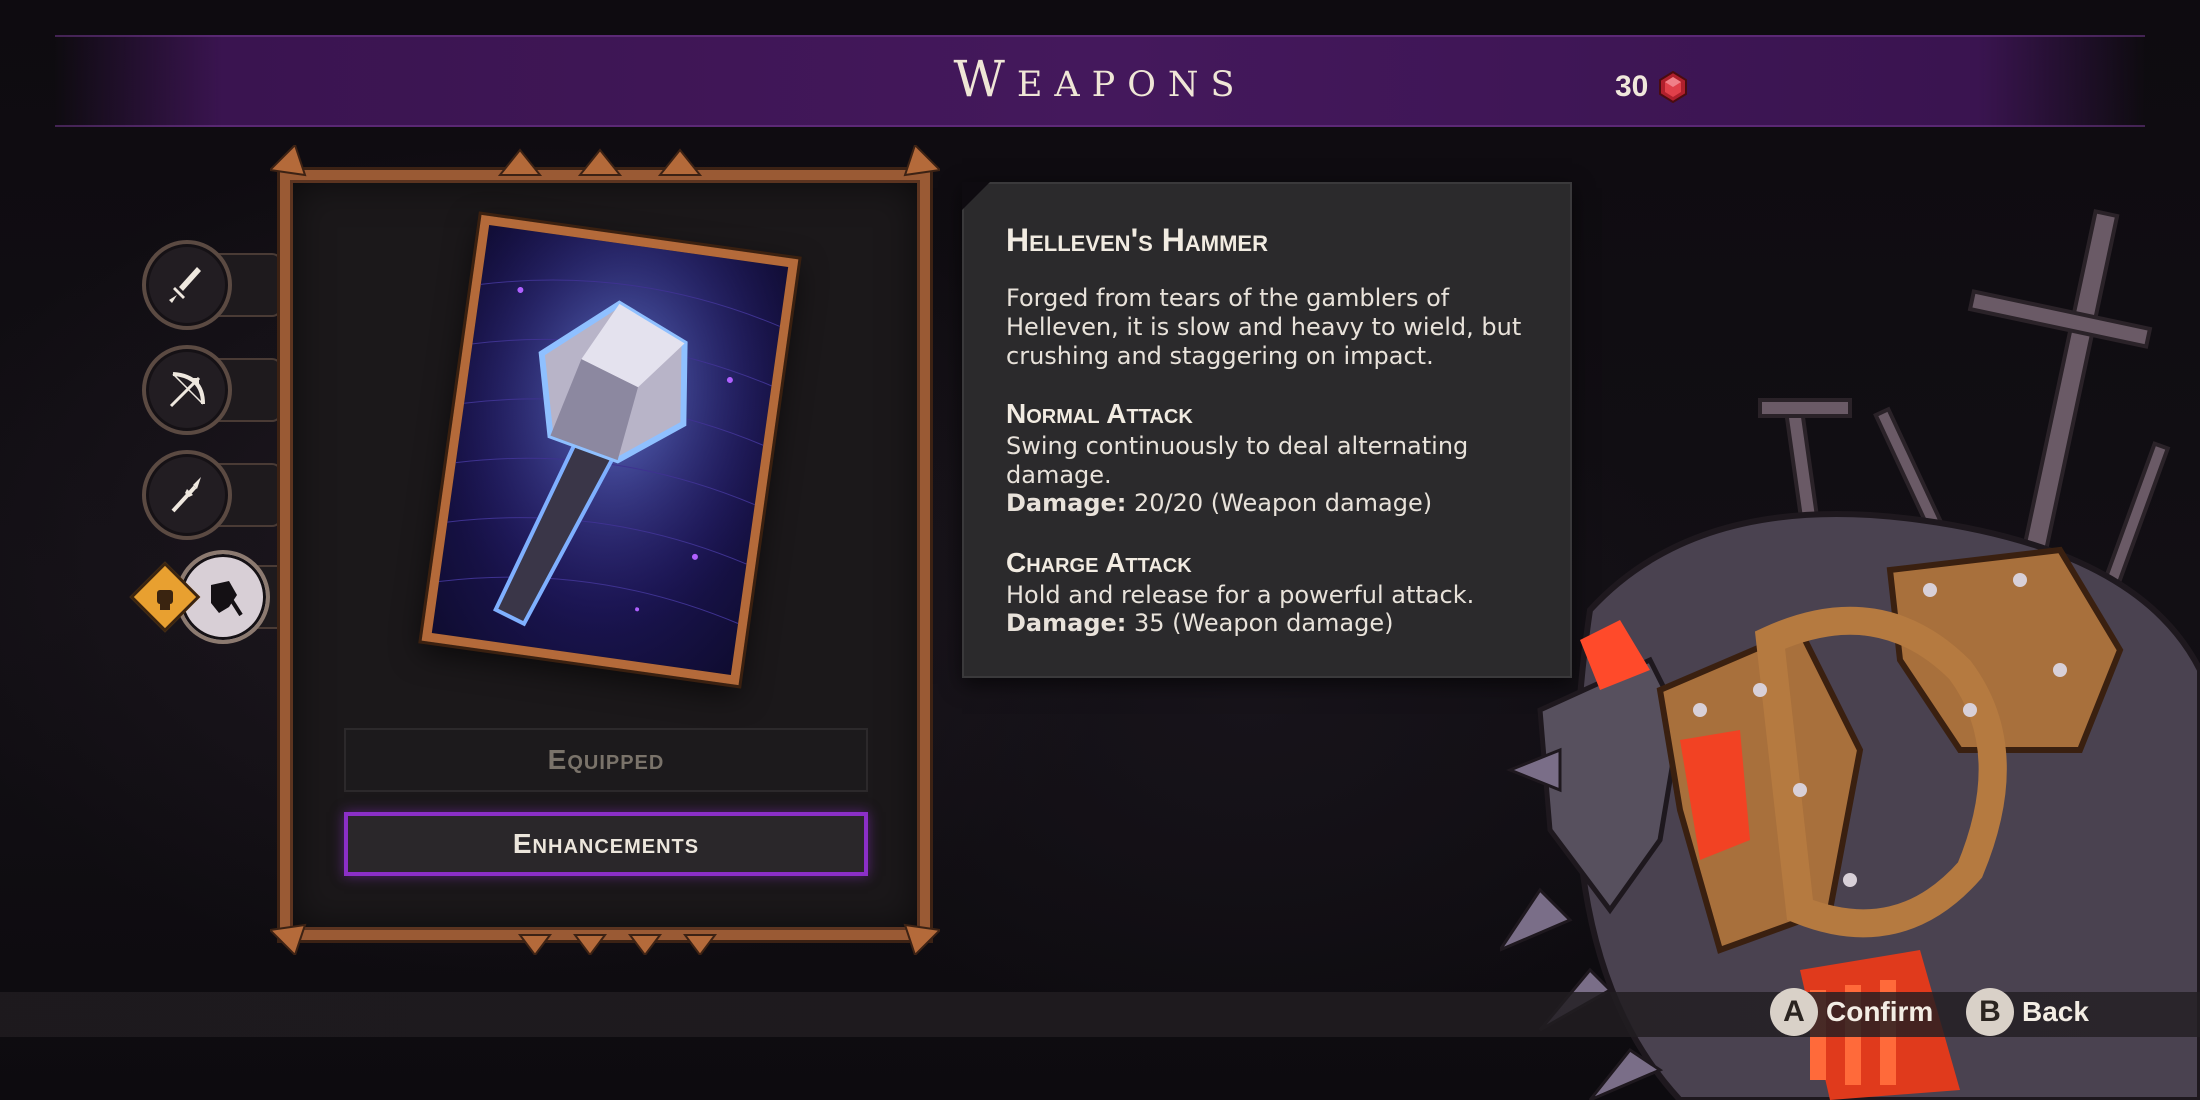 This screenshot has width=2200, height=1100. I want to click on charge-attack-damage: Damage: 35 (Weapon damage), so click(1200, 623).